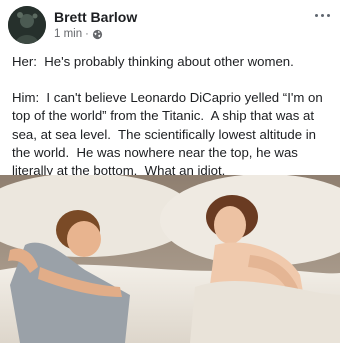  I want to click on avatar-image, so click(27, 25).